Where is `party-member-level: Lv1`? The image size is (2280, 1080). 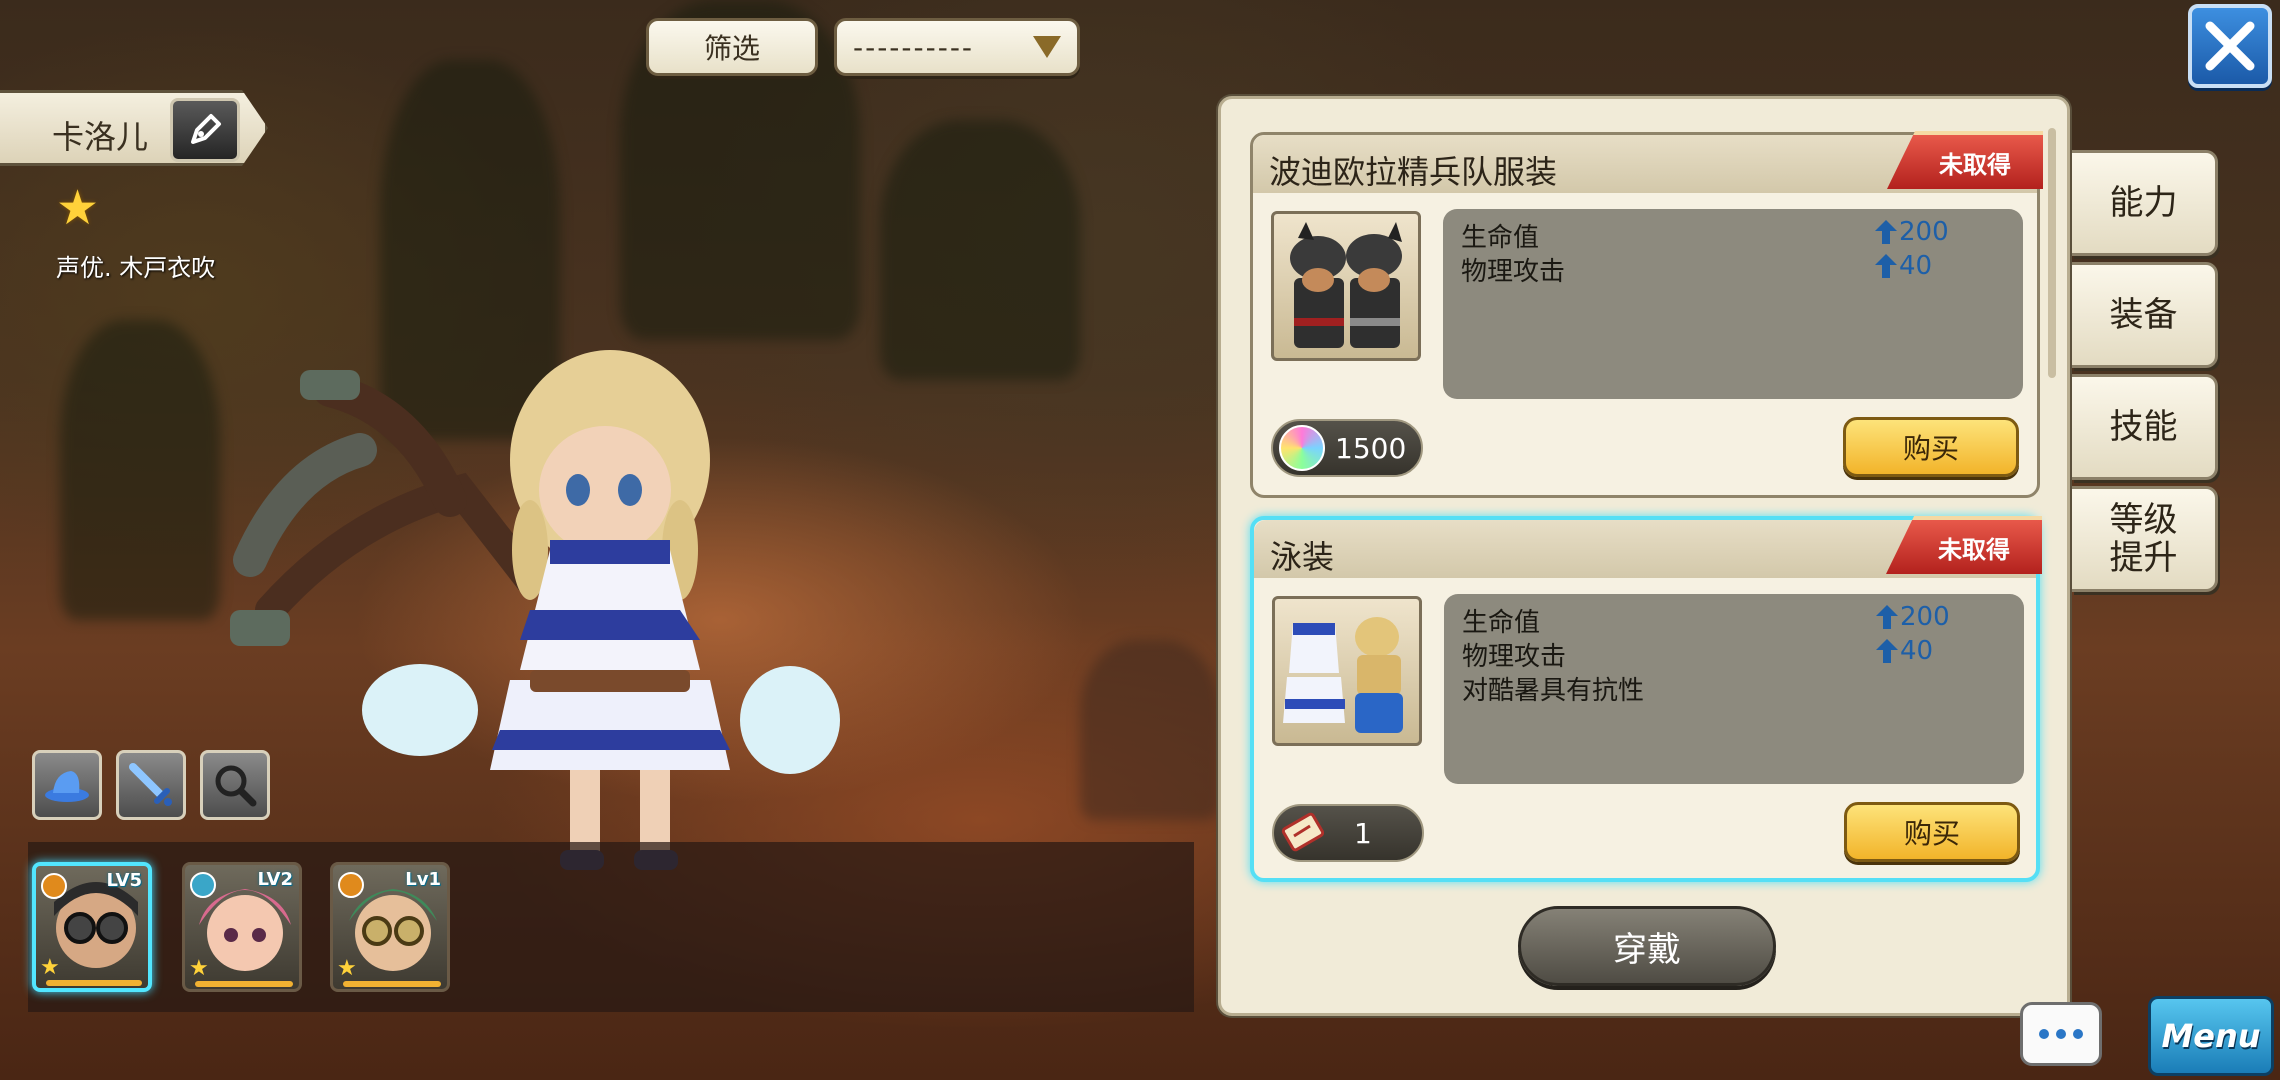 party-member-level: Lv1 is located at coordinates (423, 879).